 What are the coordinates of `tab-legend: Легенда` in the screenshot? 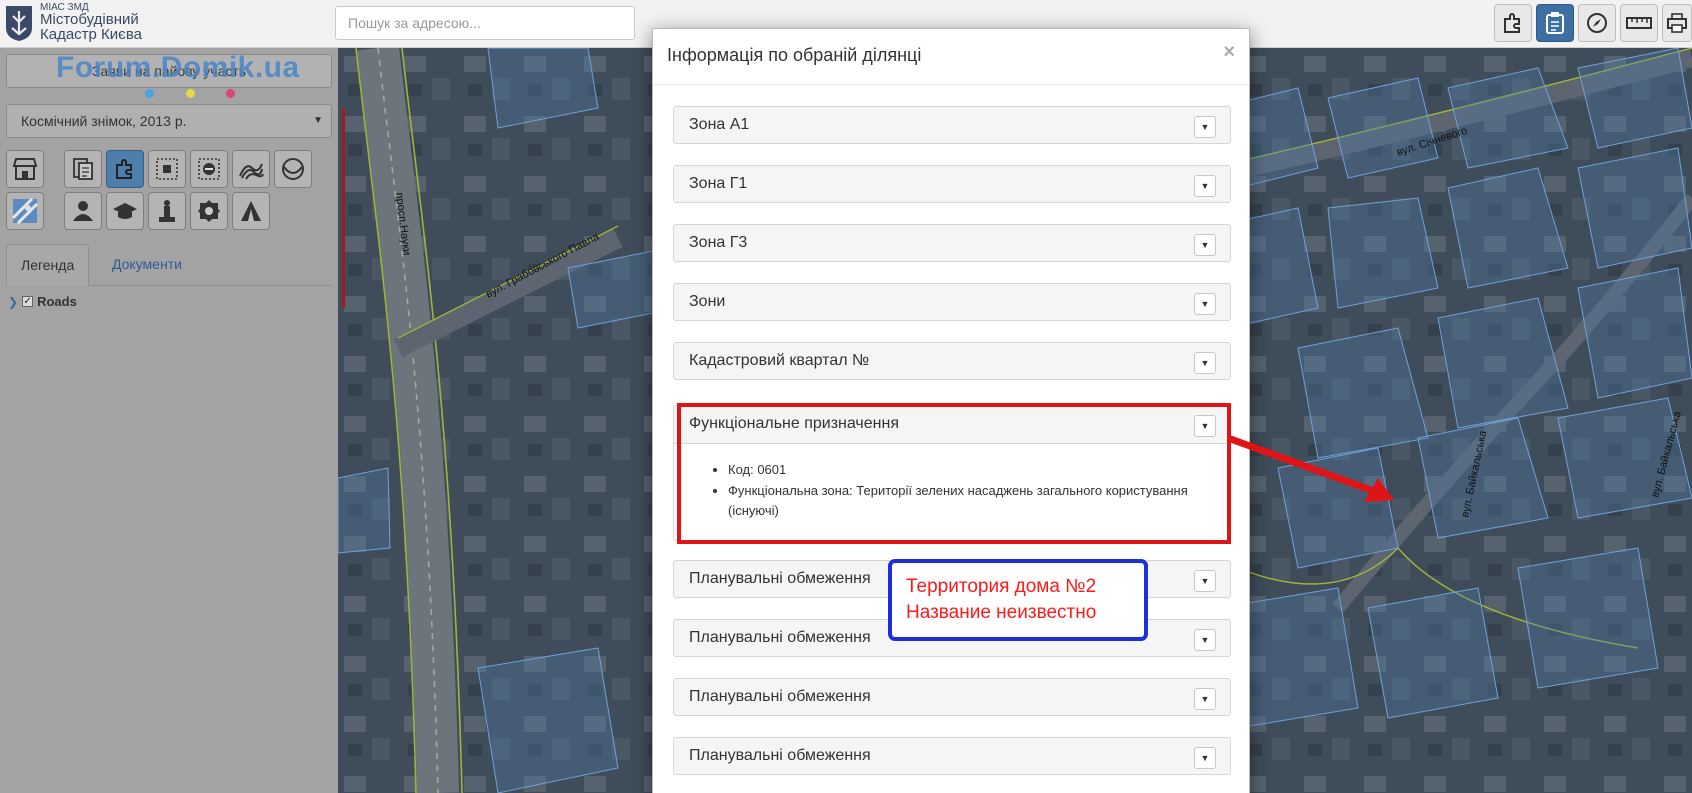 It's located at (48, 265).